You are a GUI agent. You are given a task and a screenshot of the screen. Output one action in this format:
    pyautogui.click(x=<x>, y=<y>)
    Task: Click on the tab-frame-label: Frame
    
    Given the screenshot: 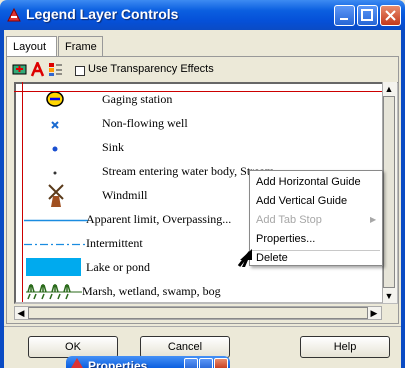 What is the action you would take?
    pyautogui.click(x=81, y=47)
    